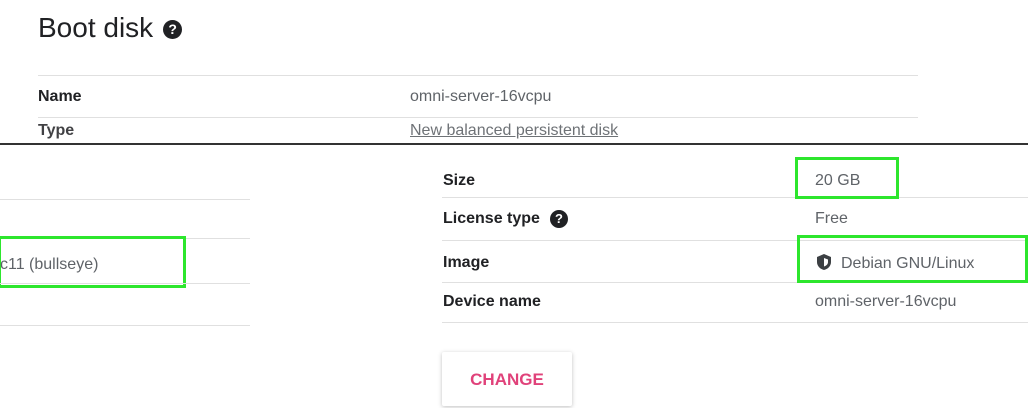 Image resolution: width=1028 pixels, height=408 pixels. Describe the element at coordinates (838, 180) in the screenshot. I see `size-value: 20 GB` at that location.